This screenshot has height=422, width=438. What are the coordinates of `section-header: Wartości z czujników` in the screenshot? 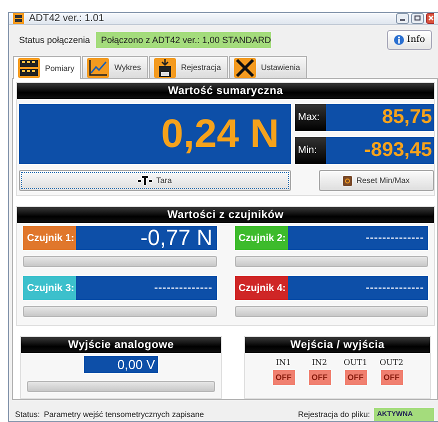 It's located at (225, 215).